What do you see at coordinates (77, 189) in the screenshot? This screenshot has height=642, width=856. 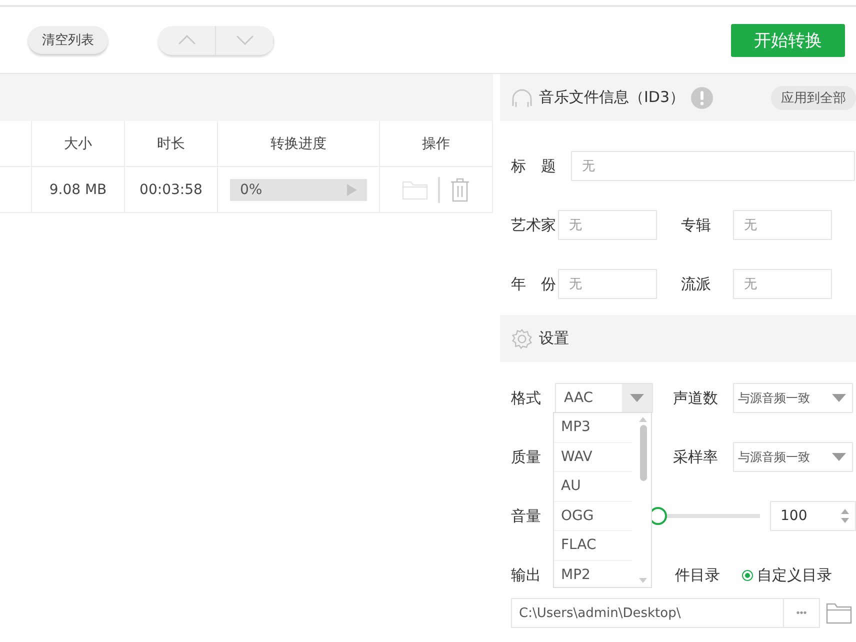 I see `table-cell: 9.08 MB` at bounding box center [77, 189].